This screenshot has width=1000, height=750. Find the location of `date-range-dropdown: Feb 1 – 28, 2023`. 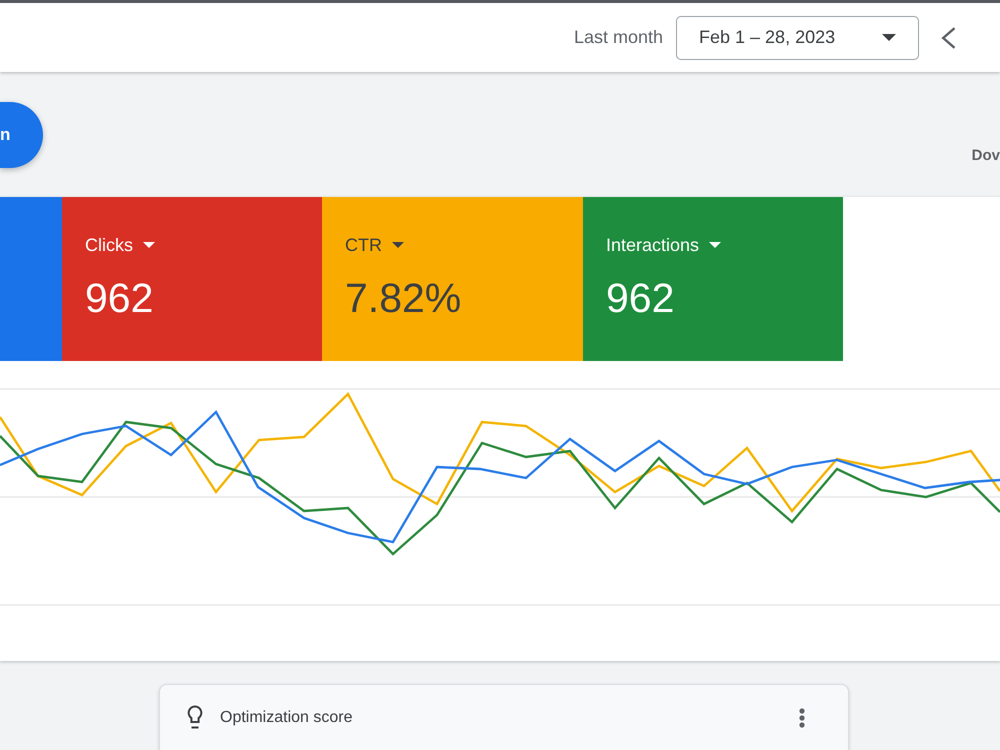

date-range-dropdown: Feb 1 – 28, 2023 is located at coordinates (797, 38).